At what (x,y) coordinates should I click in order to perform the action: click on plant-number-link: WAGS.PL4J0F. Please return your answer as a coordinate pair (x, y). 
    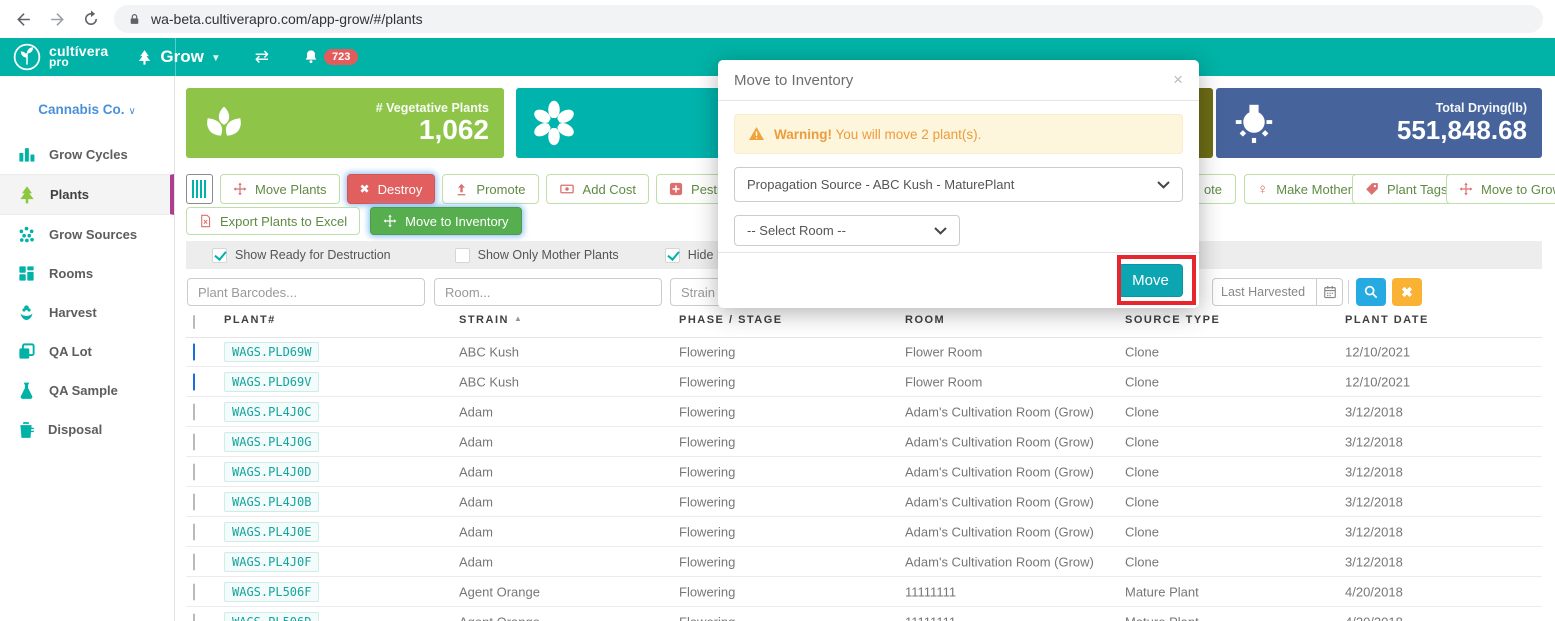
    Looking at the image, I should click on (272, 561).